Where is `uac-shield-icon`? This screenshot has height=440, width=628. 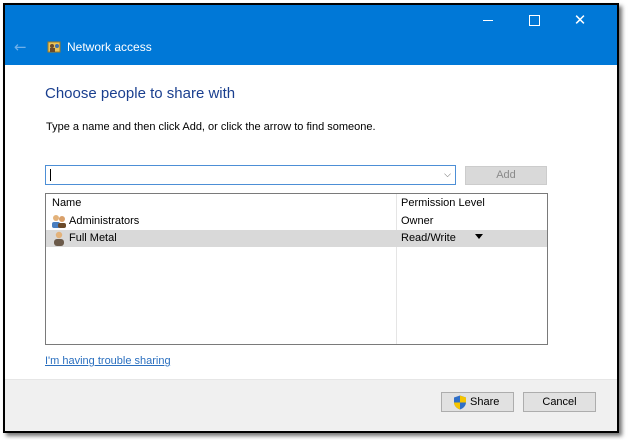
uac-shield-icon is located at coordinates (460, 402).